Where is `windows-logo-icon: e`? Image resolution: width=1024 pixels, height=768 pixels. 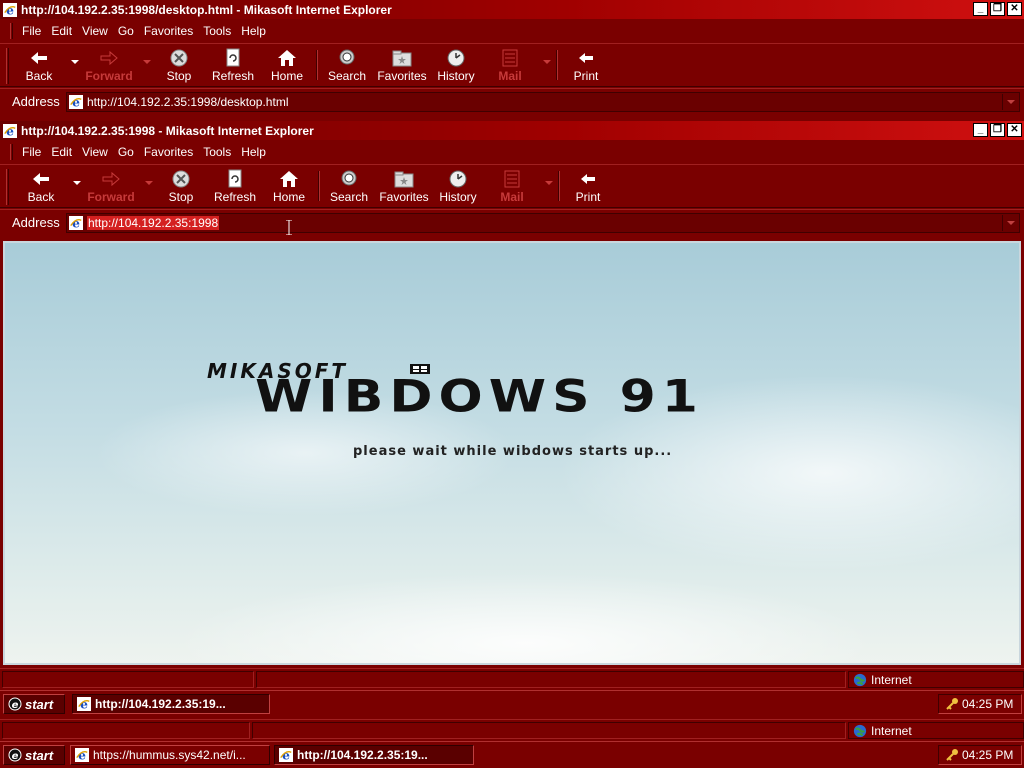
windows-logo-icon: e is located at coordinates (15, 755).